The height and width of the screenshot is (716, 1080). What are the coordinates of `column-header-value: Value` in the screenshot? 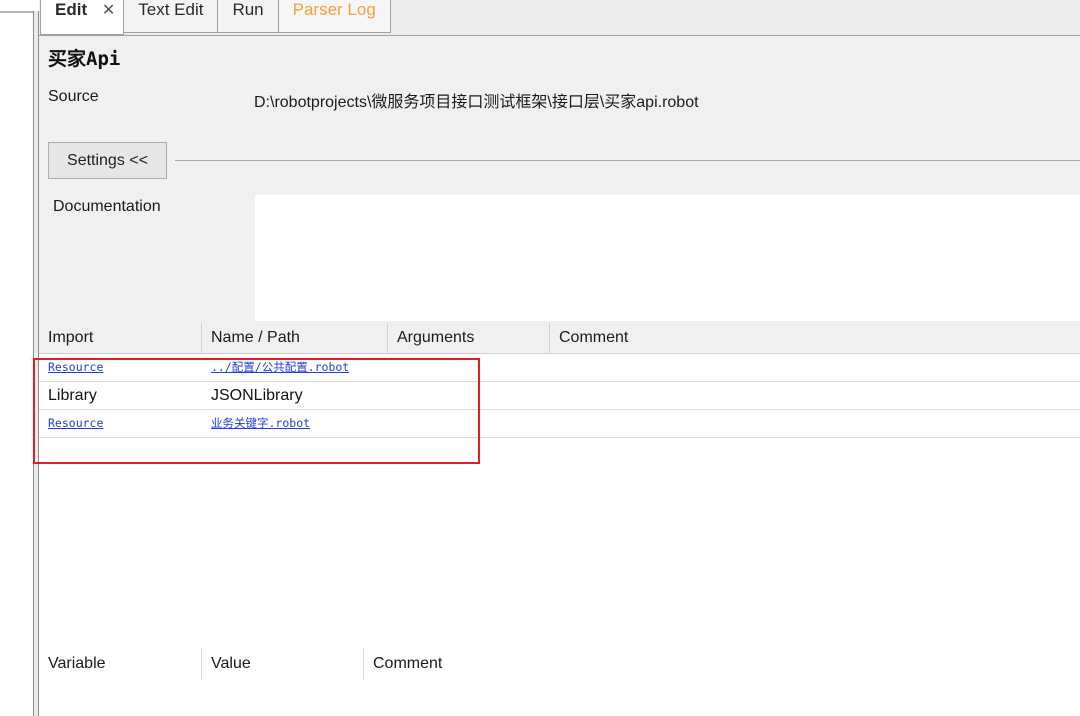 It's located at (283, 664).